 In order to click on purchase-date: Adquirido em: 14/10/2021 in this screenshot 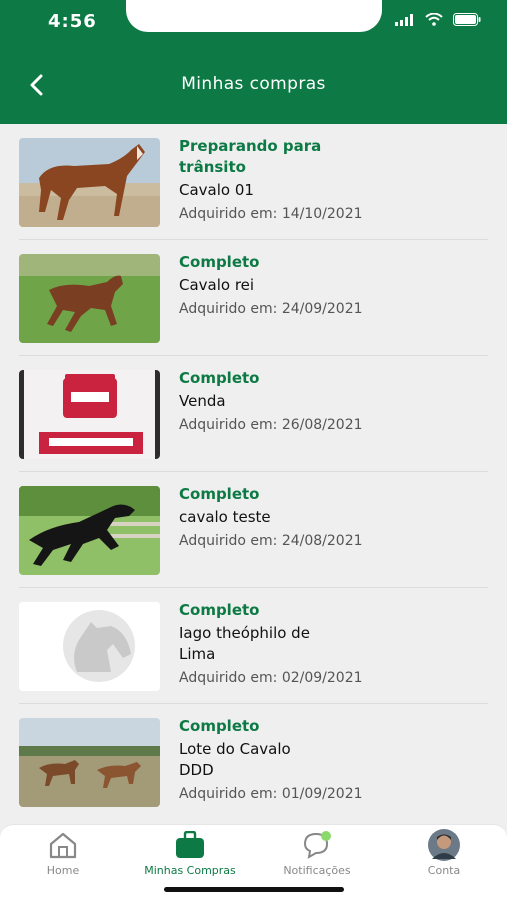, I will do `click(271, 214)`.